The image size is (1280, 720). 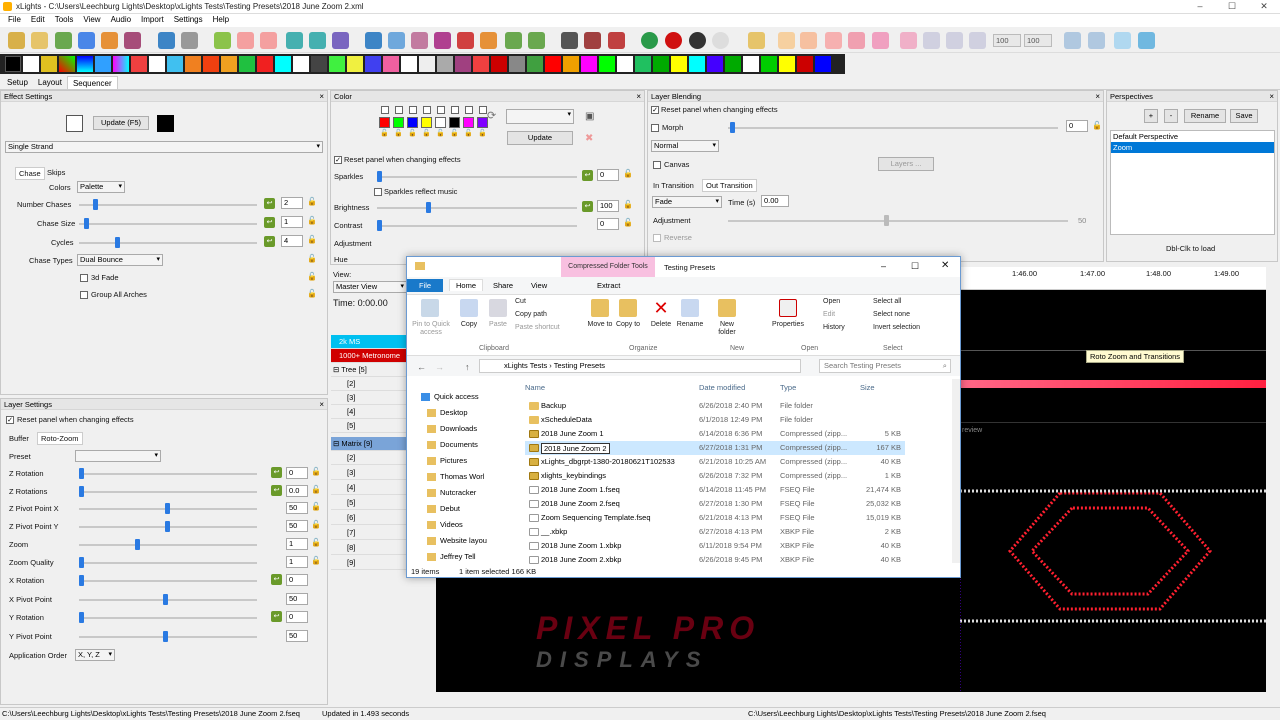 I want to click on file-row: Backup 6/26/2018 2:40 PM File folder, so click(x=715, y=406).